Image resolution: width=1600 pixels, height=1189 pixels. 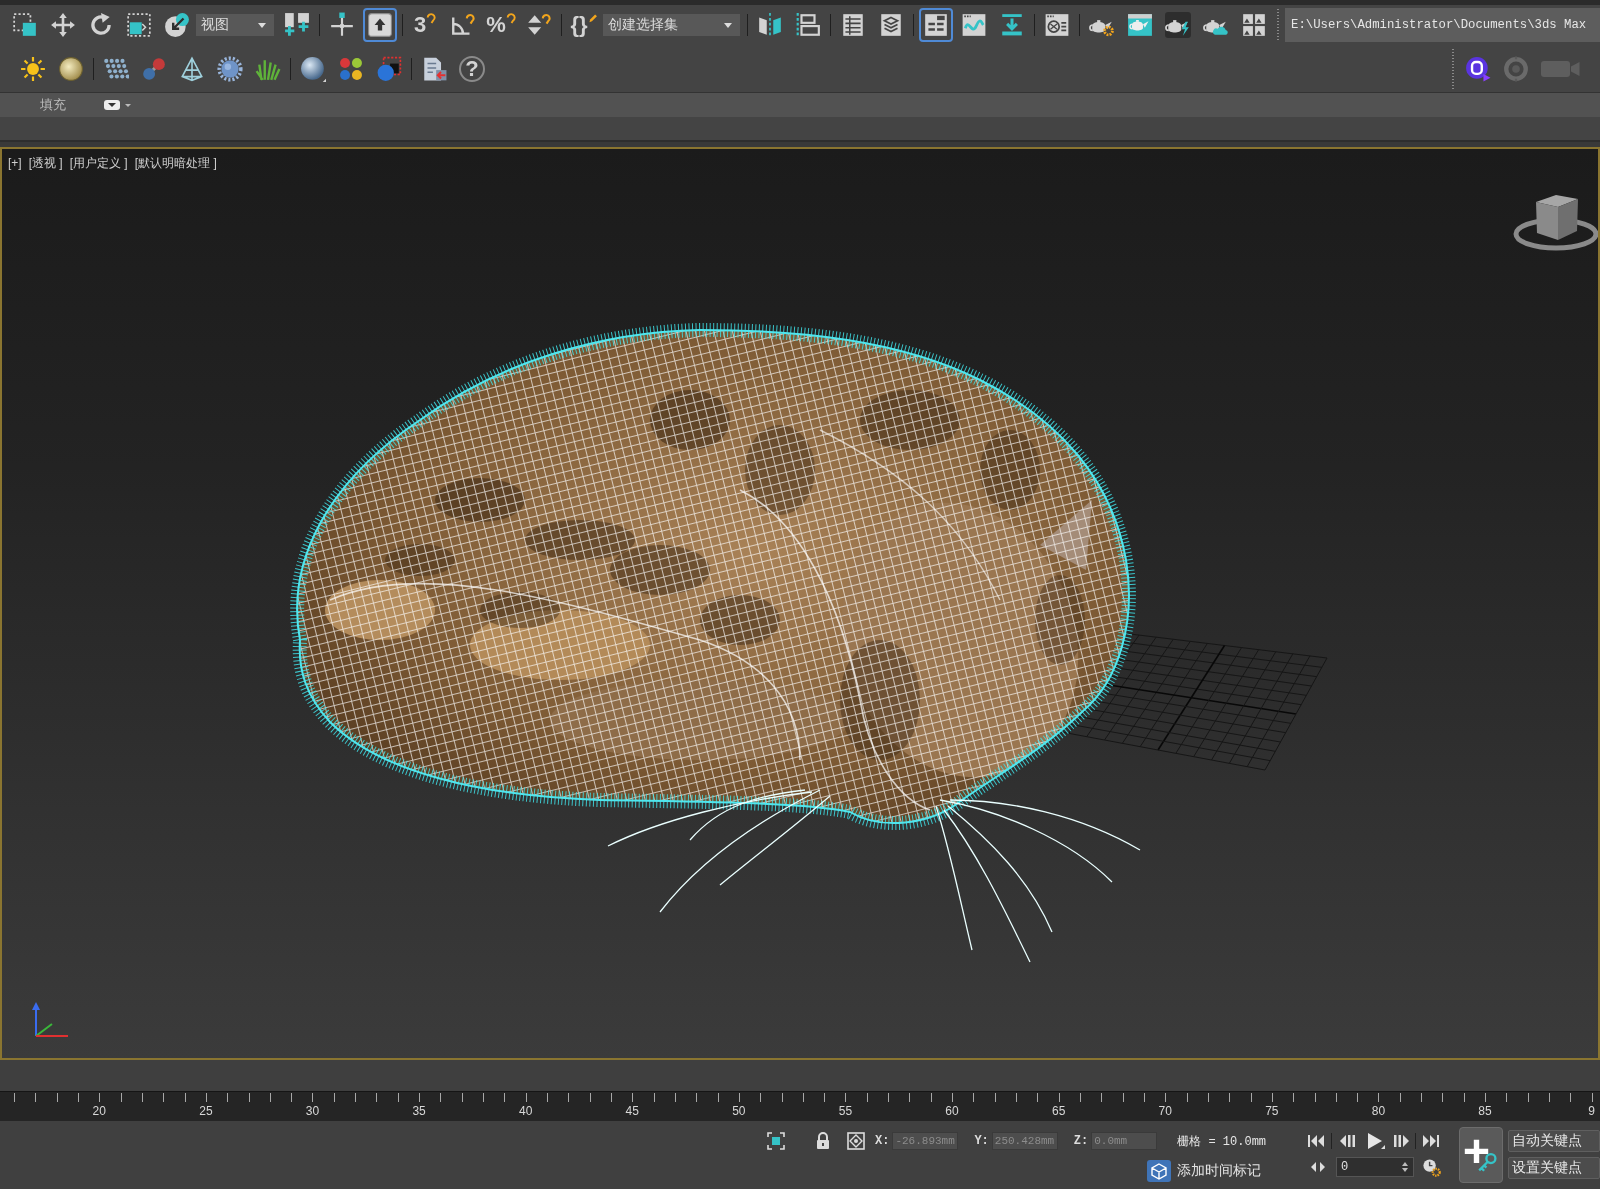 I want to click on ribbon-panel-button, so click(x=936, y=25).